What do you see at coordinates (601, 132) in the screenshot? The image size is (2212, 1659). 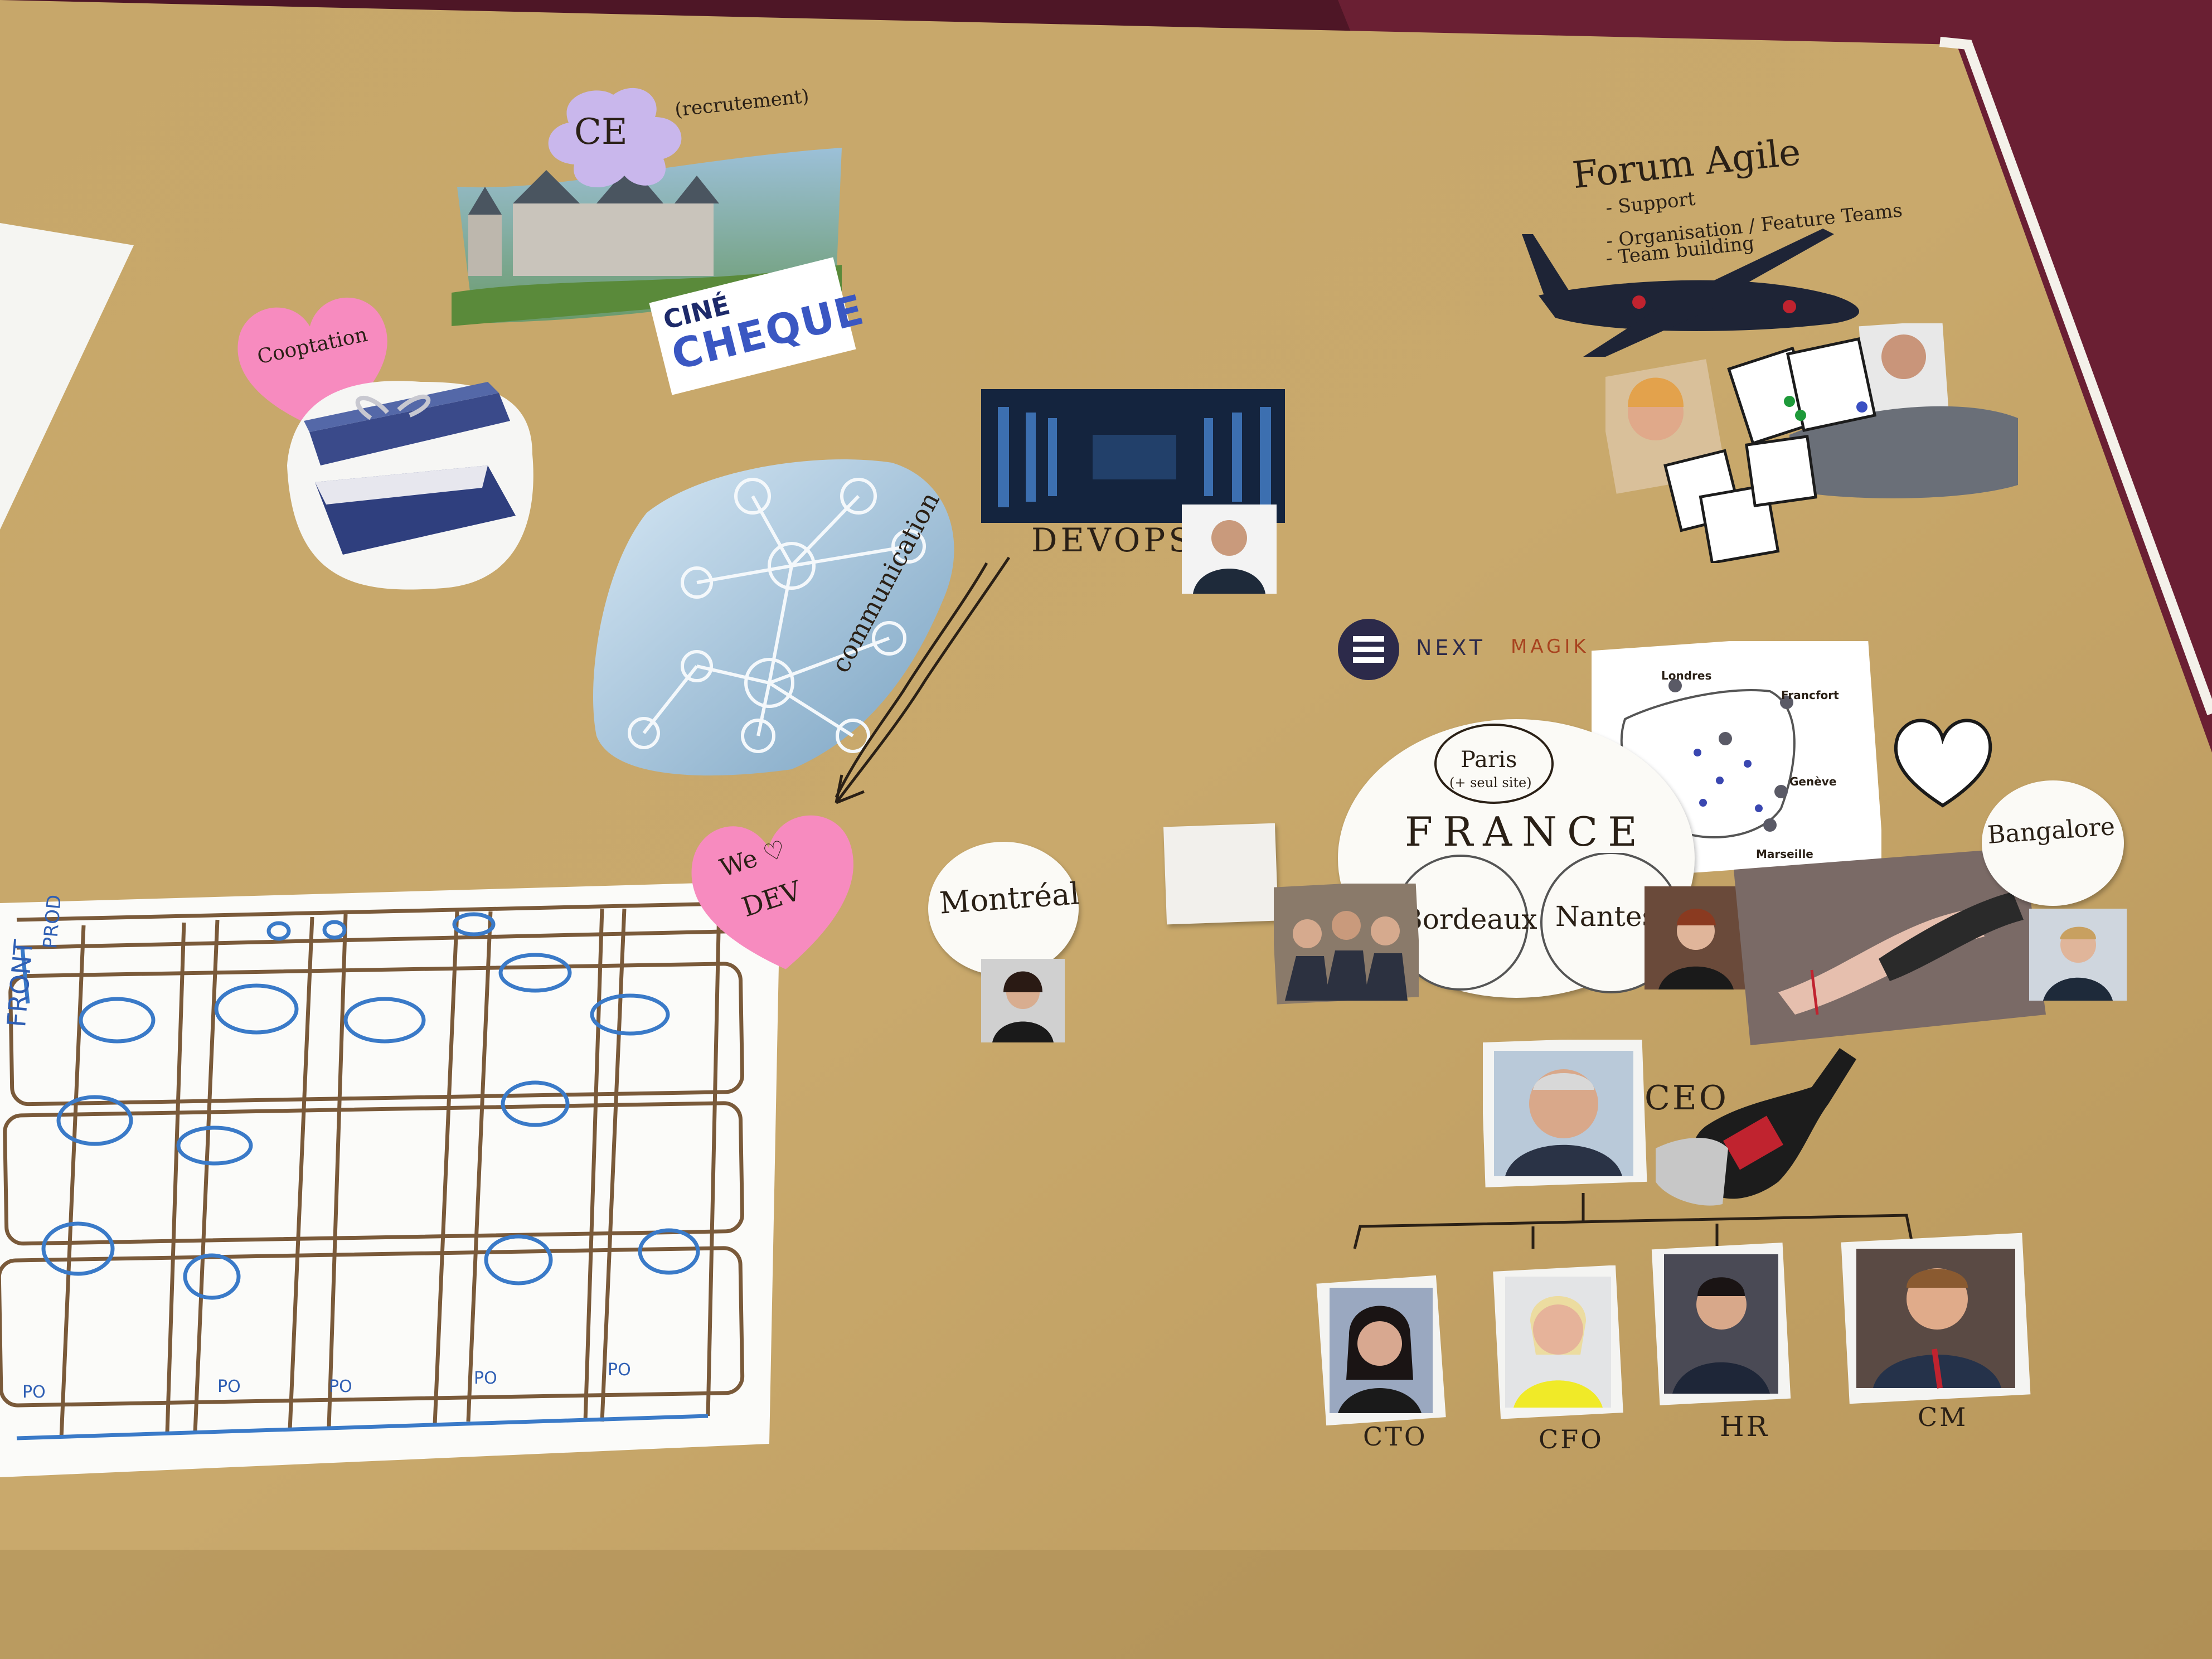 I see `ce-label: CE` at bounding box center [601, 132].